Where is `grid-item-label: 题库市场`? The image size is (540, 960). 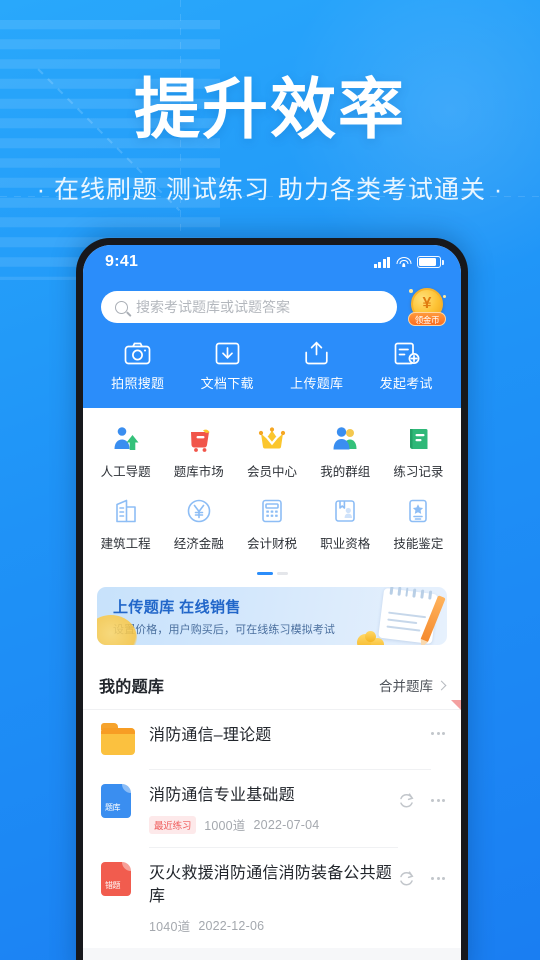
grid-item-label: 题库市场 is located at coordinates (198, 472).